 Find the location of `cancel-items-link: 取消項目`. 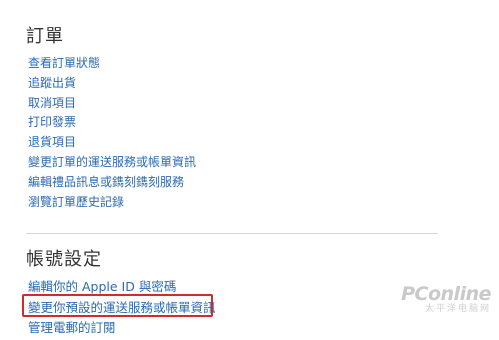

cancel-items-link: 取消項目 is located at coordinates (52, 103).